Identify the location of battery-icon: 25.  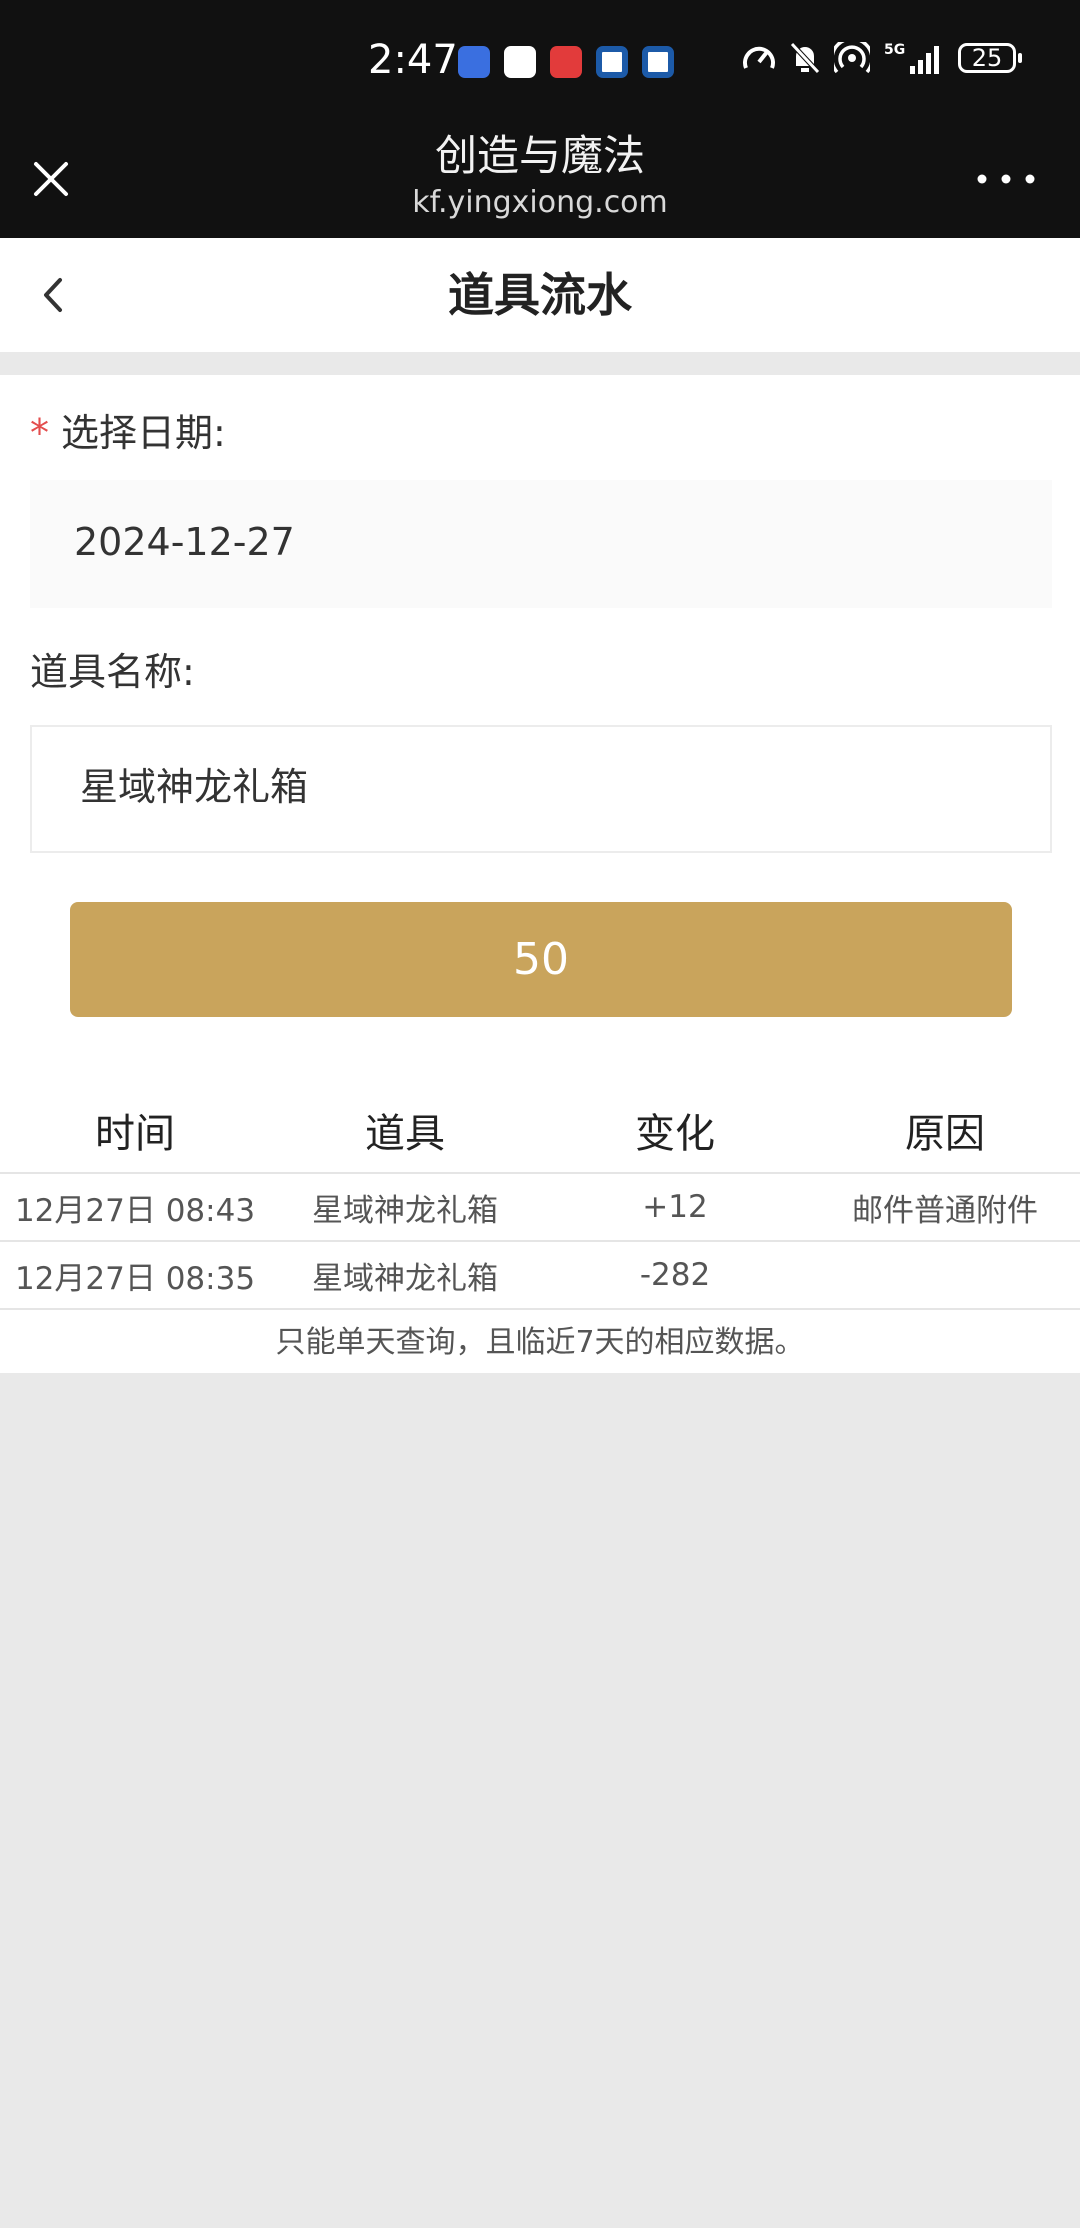
(990, 58).